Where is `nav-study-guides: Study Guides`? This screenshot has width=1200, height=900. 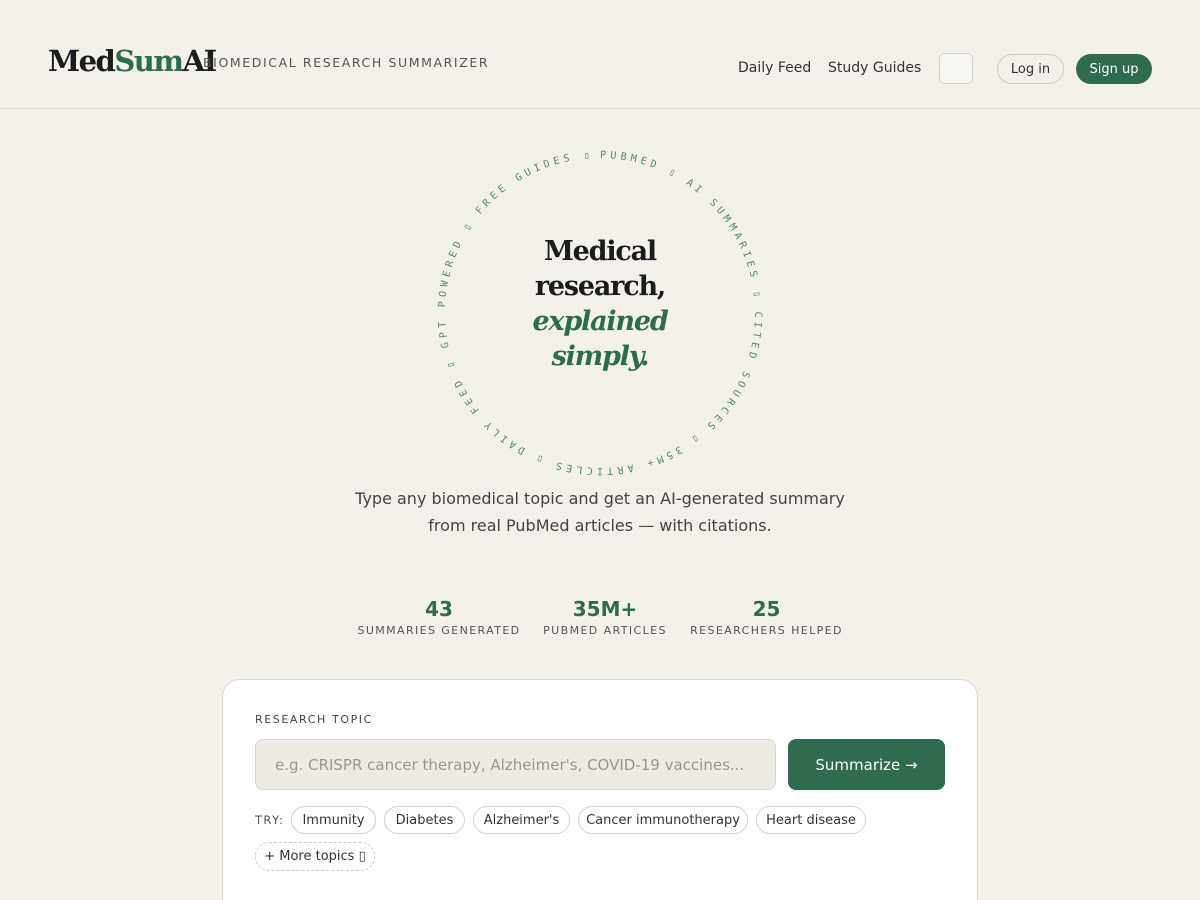
nav-study-guides: Study Guides is located at coordinates (874, 68).